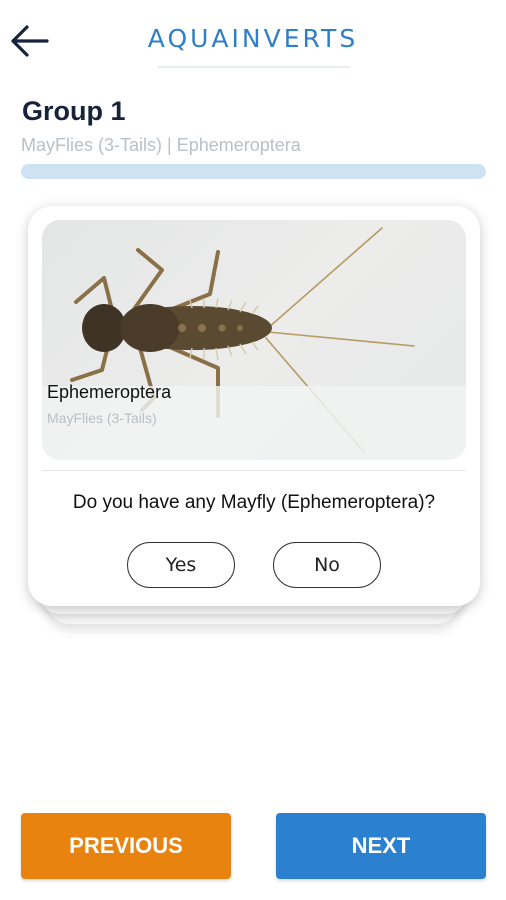 Image resolution: width=506 pixels, height=900 pixels. Describe the element at coordinates (254, 470) in the screenshot. I see `card-divider` at that location.